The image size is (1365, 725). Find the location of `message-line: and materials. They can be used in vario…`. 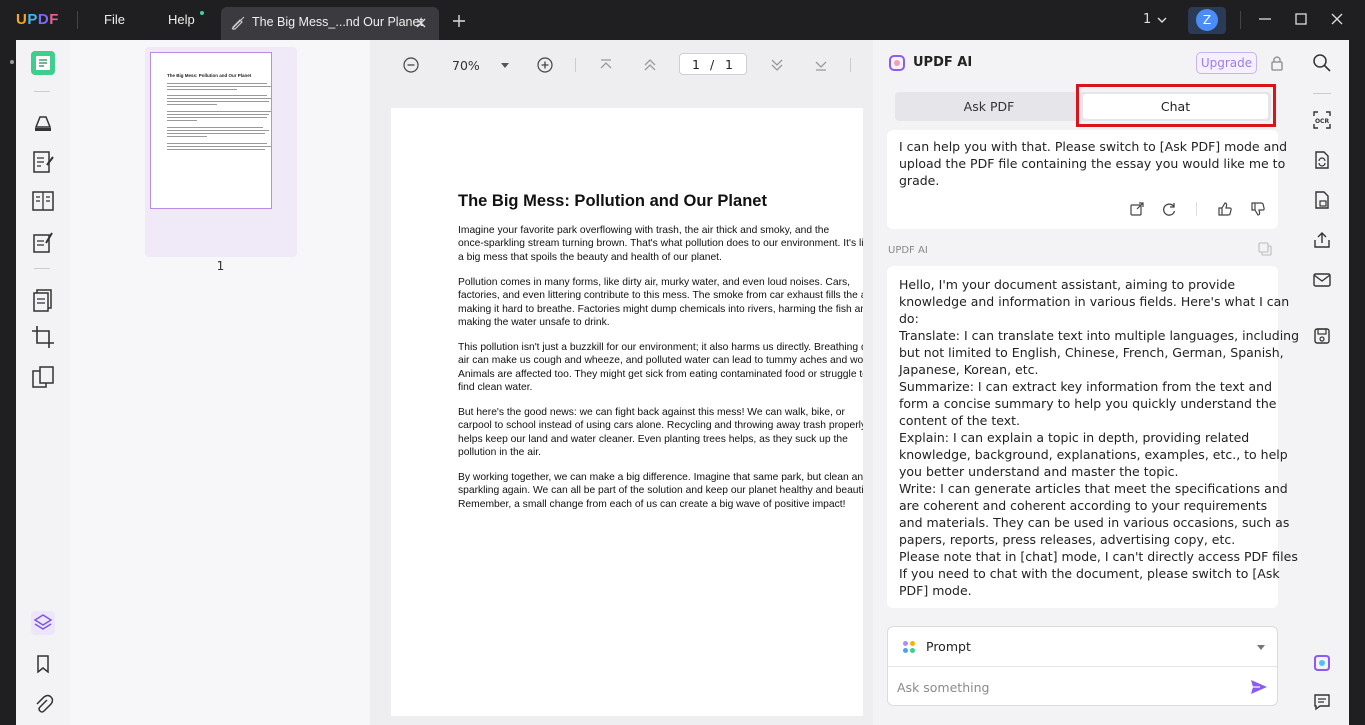

message-line: and materials. They can be used in vario… is located at coordinates (1094, 522).